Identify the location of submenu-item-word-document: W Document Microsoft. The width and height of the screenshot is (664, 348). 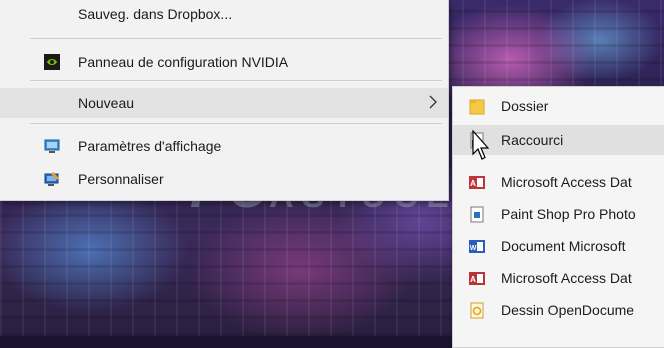
(558, 246).